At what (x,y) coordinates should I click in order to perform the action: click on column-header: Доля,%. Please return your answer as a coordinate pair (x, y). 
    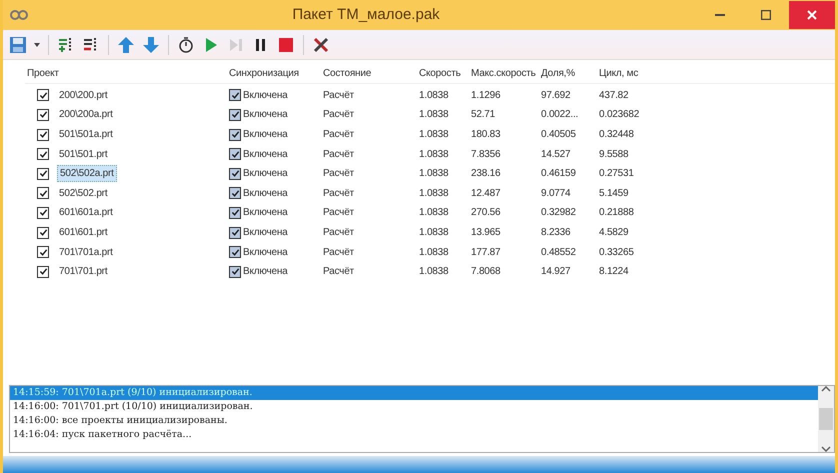
    Looking at the image, I should click on (570, 73).